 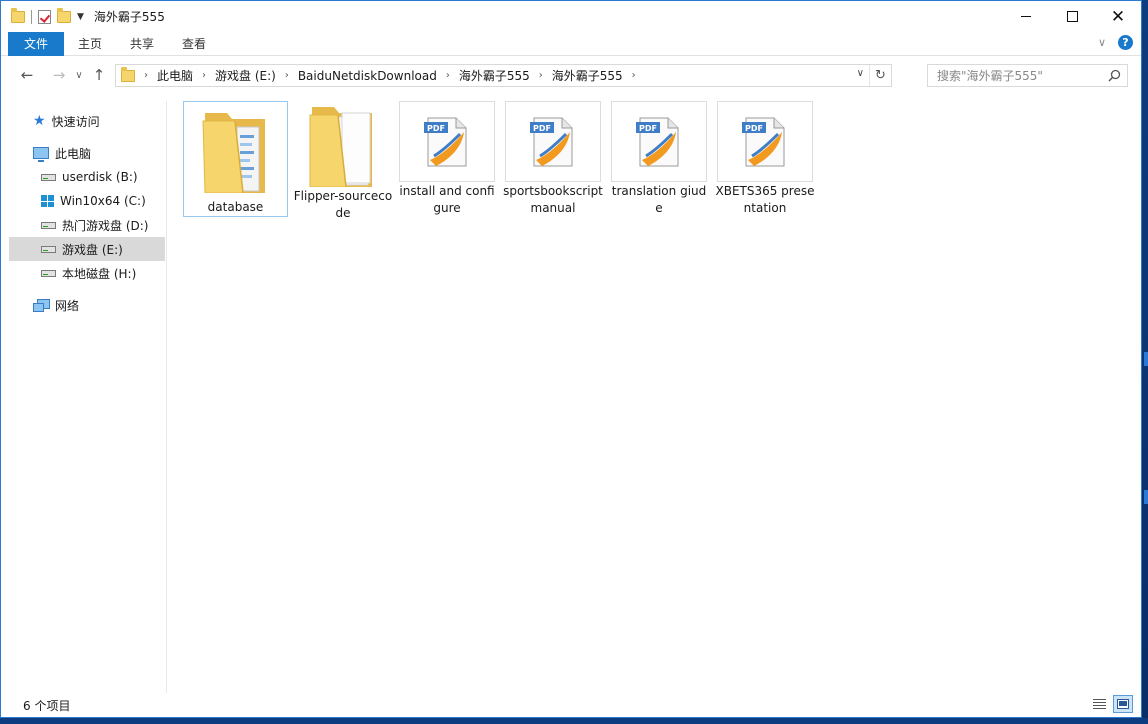 I want to click on search-icon, so click(x=1114, y=75).